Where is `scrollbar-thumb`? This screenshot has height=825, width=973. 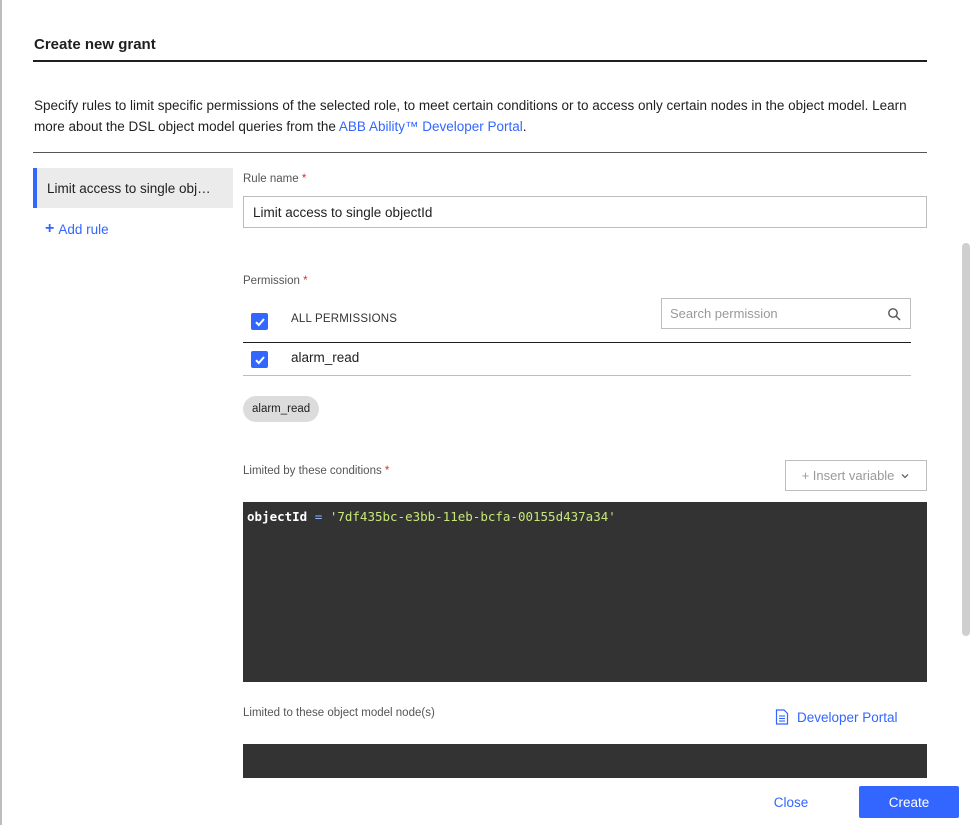 scrollbar-thumb is located at coordinates (966, 439).